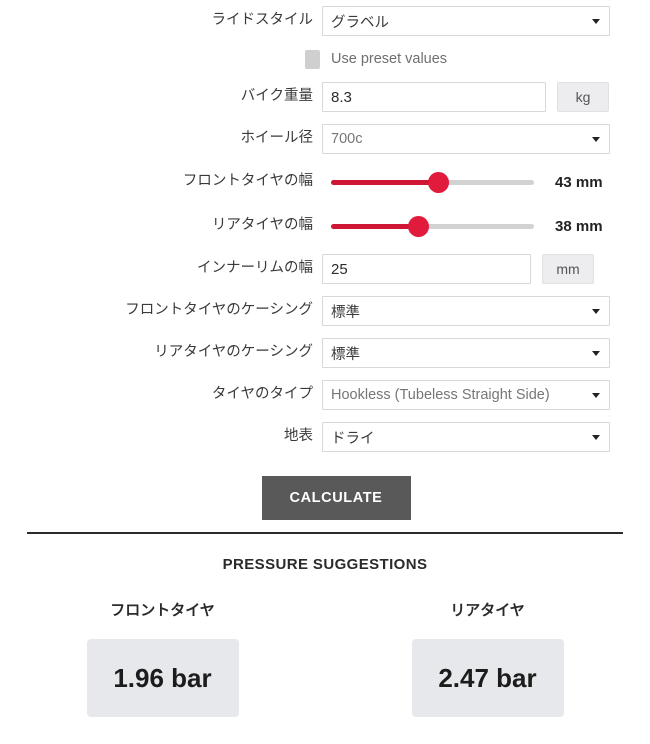 This screenshot has height=744, width=650. I want to click on result-front: フロントタイヤ 1.96 bar, so click(162, 658).